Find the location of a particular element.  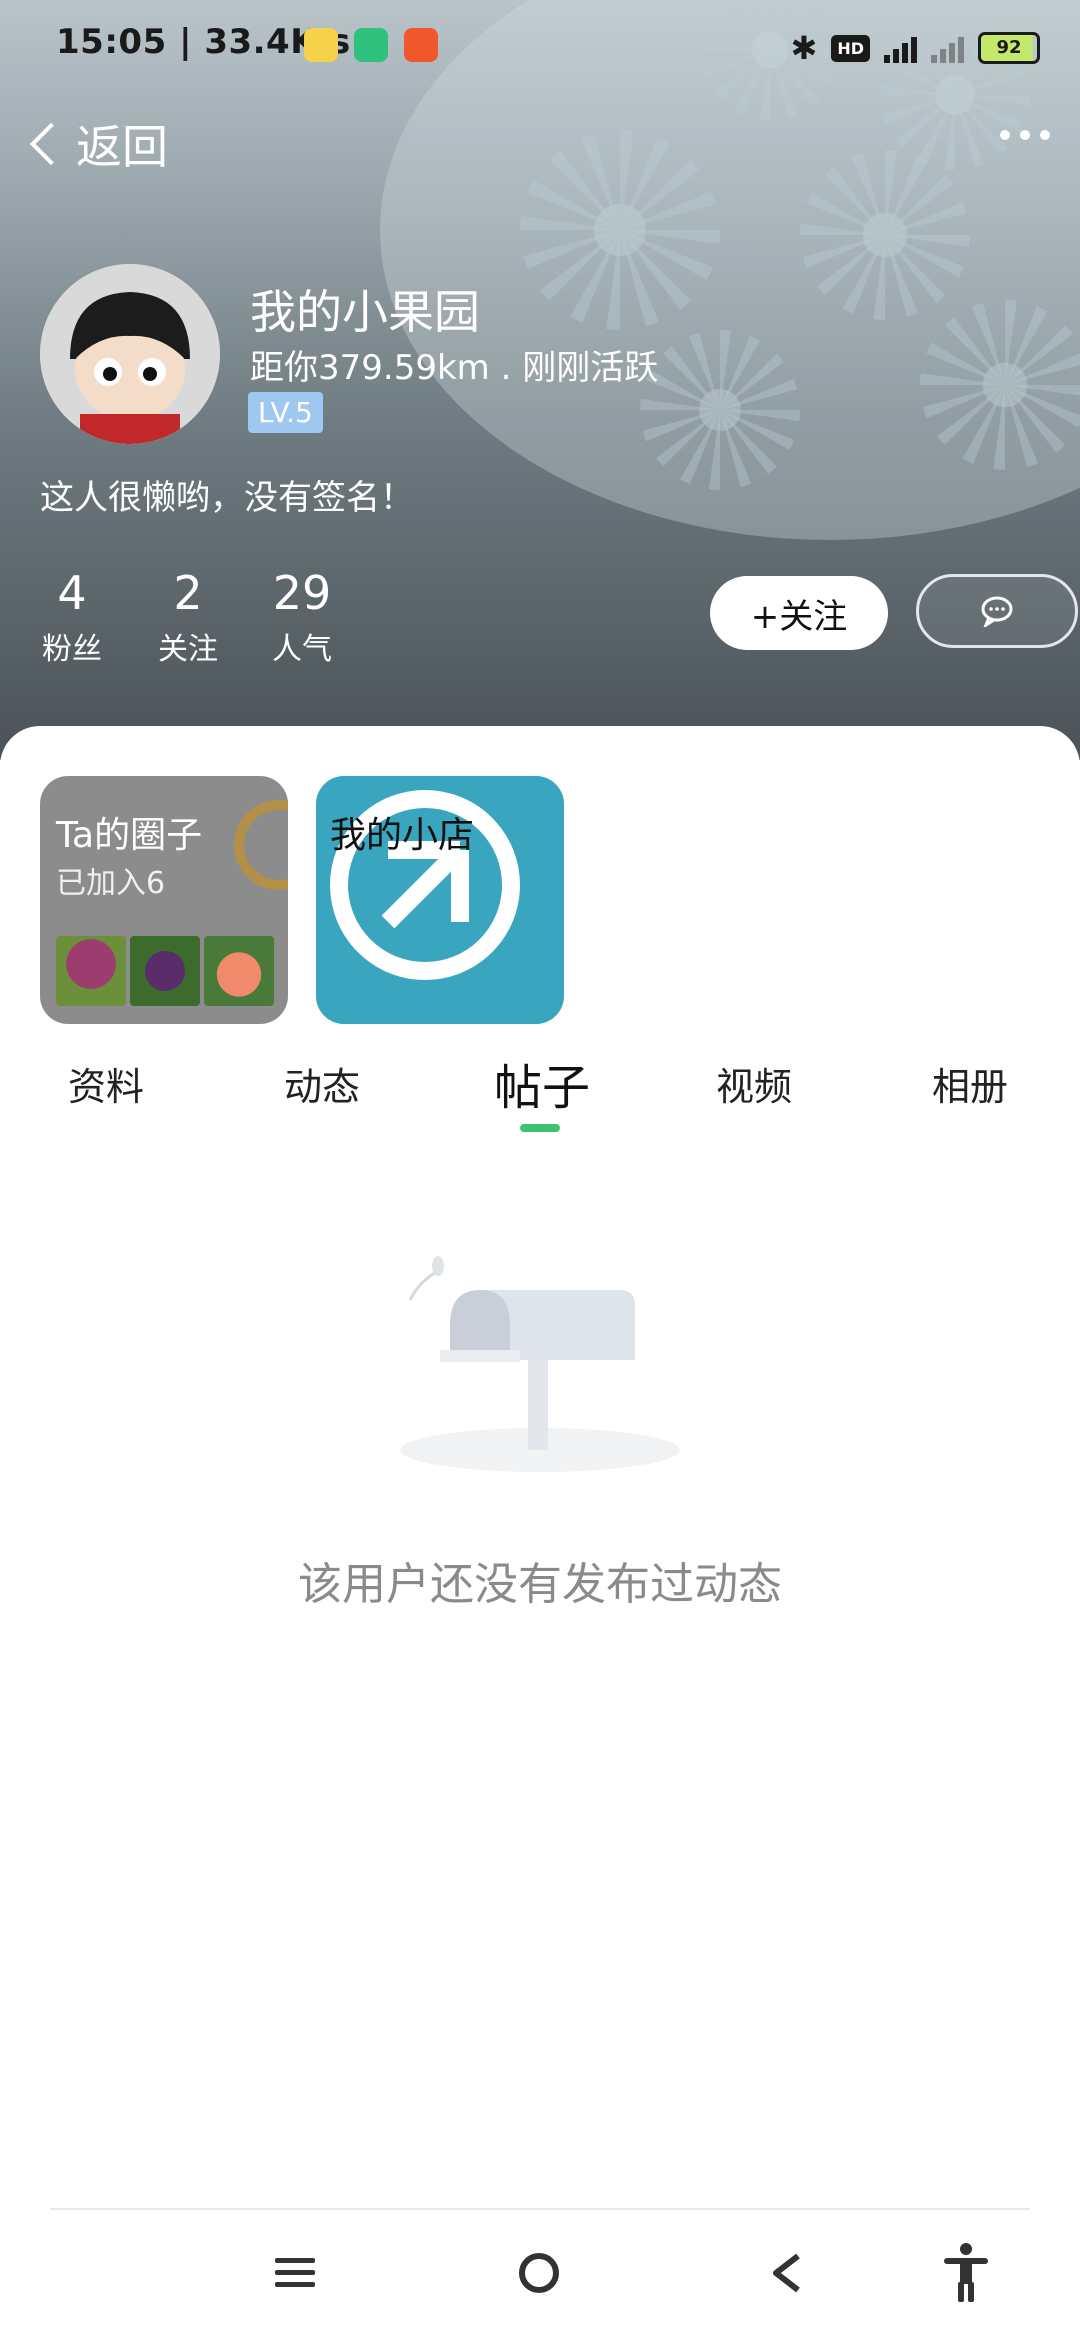

more-options-button is located at coordinates (1025, 135).